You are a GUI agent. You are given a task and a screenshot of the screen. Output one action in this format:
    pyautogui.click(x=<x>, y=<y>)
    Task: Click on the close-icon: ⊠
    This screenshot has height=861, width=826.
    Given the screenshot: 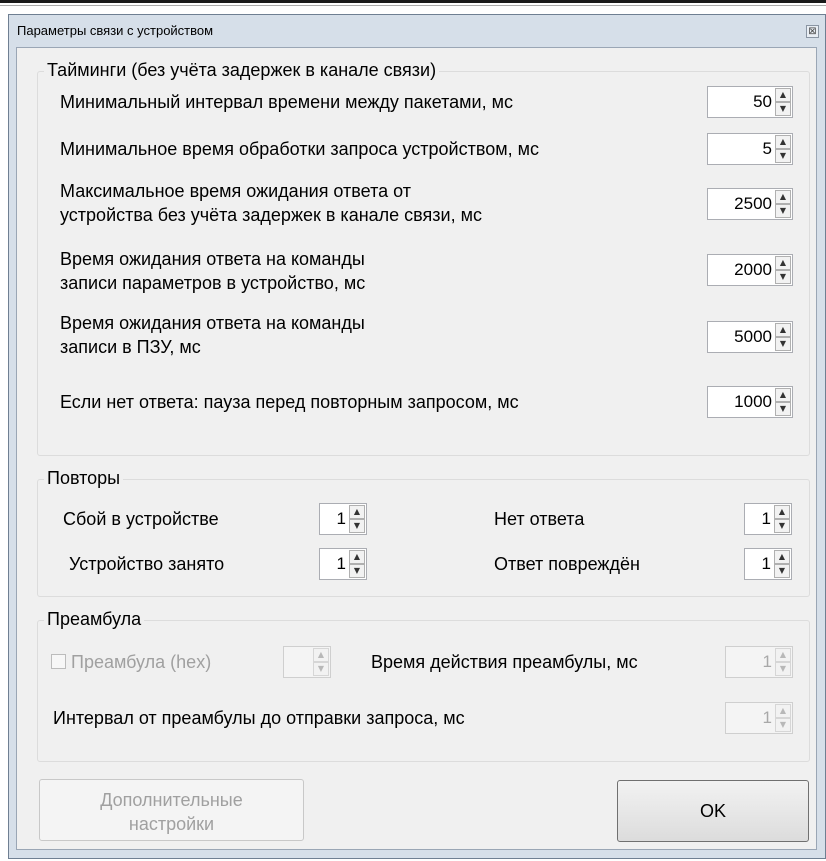 What is the action you would take?
    pyautogui.click(x=812, y=31)
    